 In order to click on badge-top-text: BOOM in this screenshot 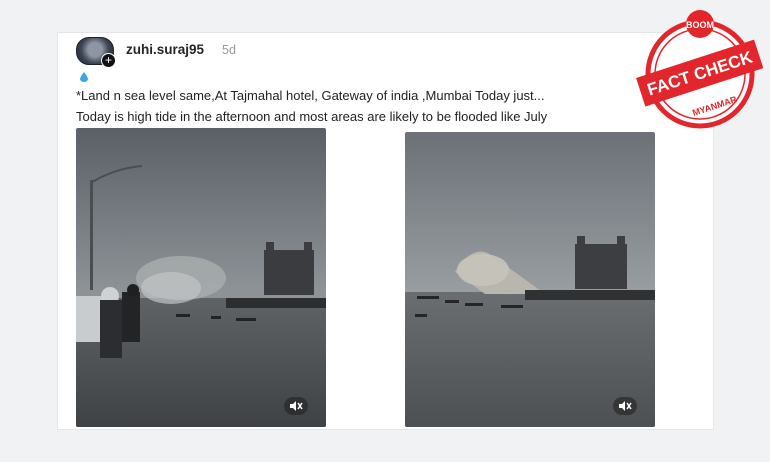, I will do `click(700, 25)`.